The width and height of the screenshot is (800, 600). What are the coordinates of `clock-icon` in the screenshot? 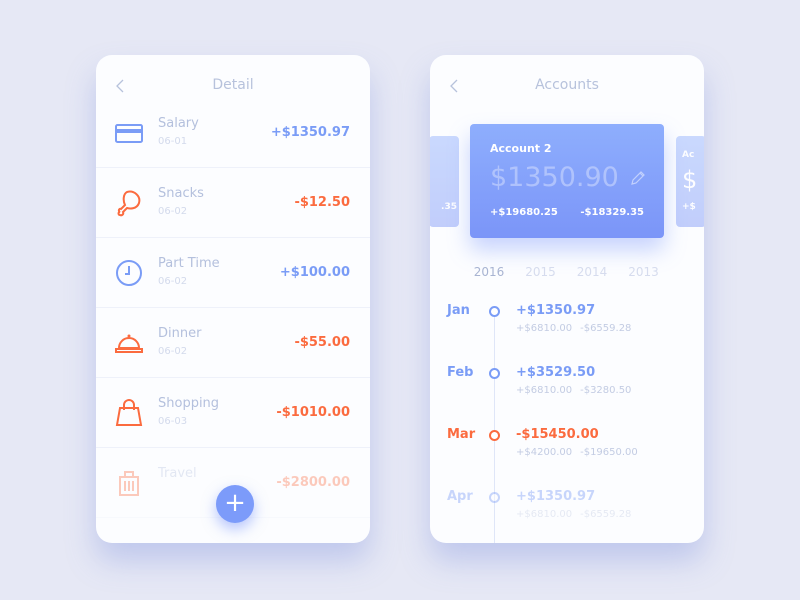 It's located at (129, 273).